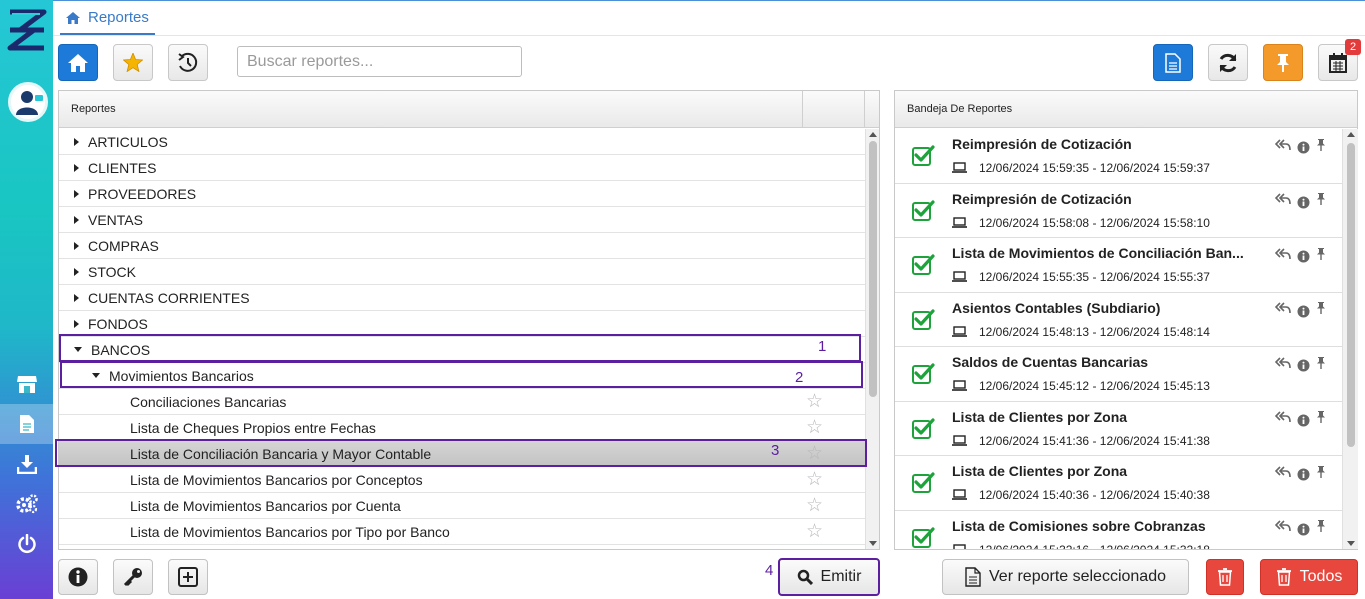  What do you see at coordinates (923, 482) in the screenshot?
I see `checked-icon` at bounding box center [923, 482].